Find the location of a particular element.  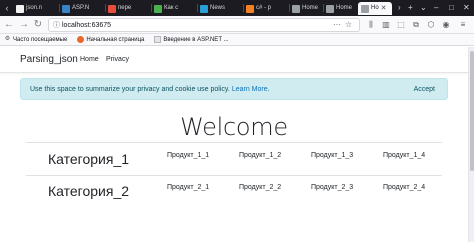

site-header: Parsing_json Home Privacy is located at coordinates (234, 60).